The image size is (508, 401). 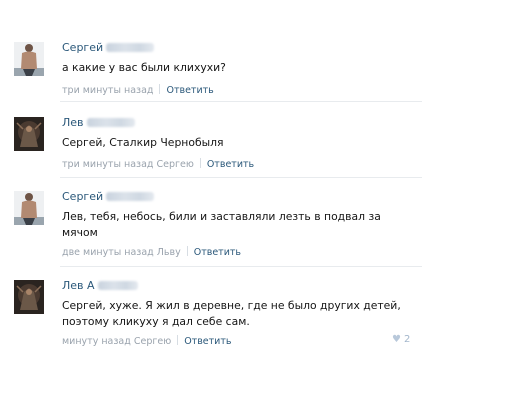 I want to click on comment-time: две минуты назад Льву, so click(x=121, y=252).